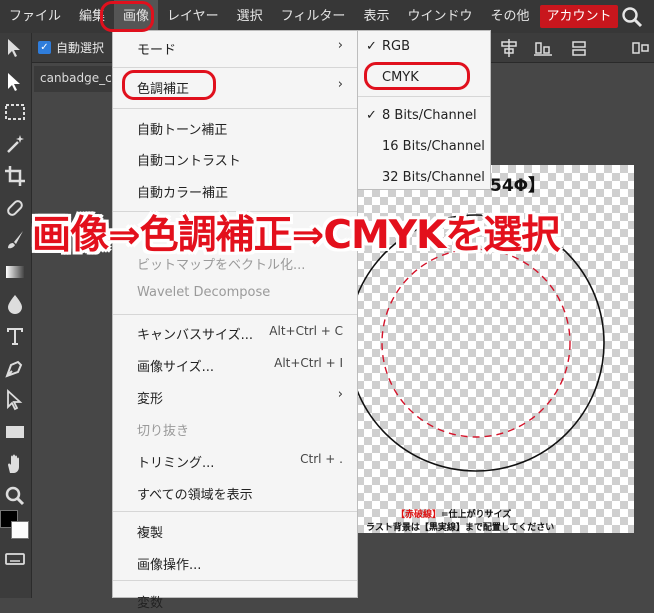  Describe the element at coordinates (15, 112) in the screenshot. I see `marquee-tool-icon` at that location.